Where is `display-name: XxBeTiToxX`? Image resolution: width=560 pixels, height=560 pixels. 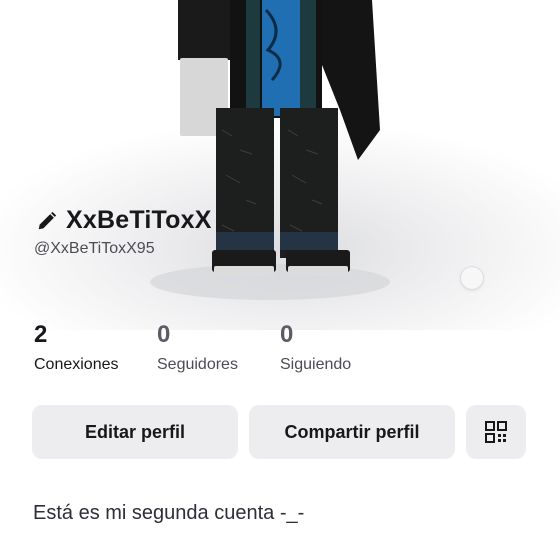 display-name: XxBeTiToxX is located at coordinates (139, 220).